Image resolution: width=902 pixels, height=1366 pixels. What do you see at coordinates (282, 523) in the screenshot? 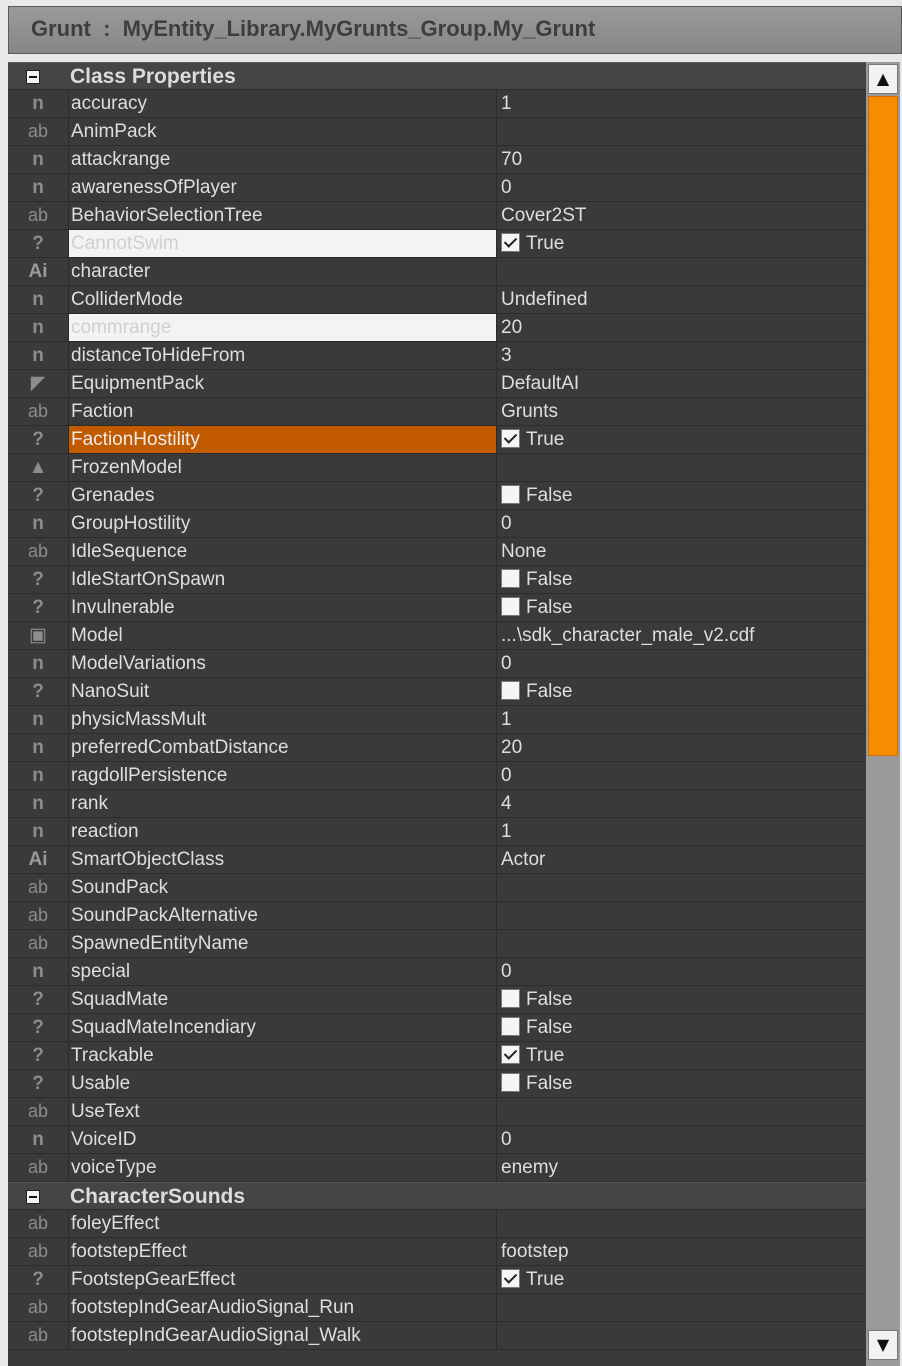
I see `property-name: GroupHostility` at bounding box center [282, 523].